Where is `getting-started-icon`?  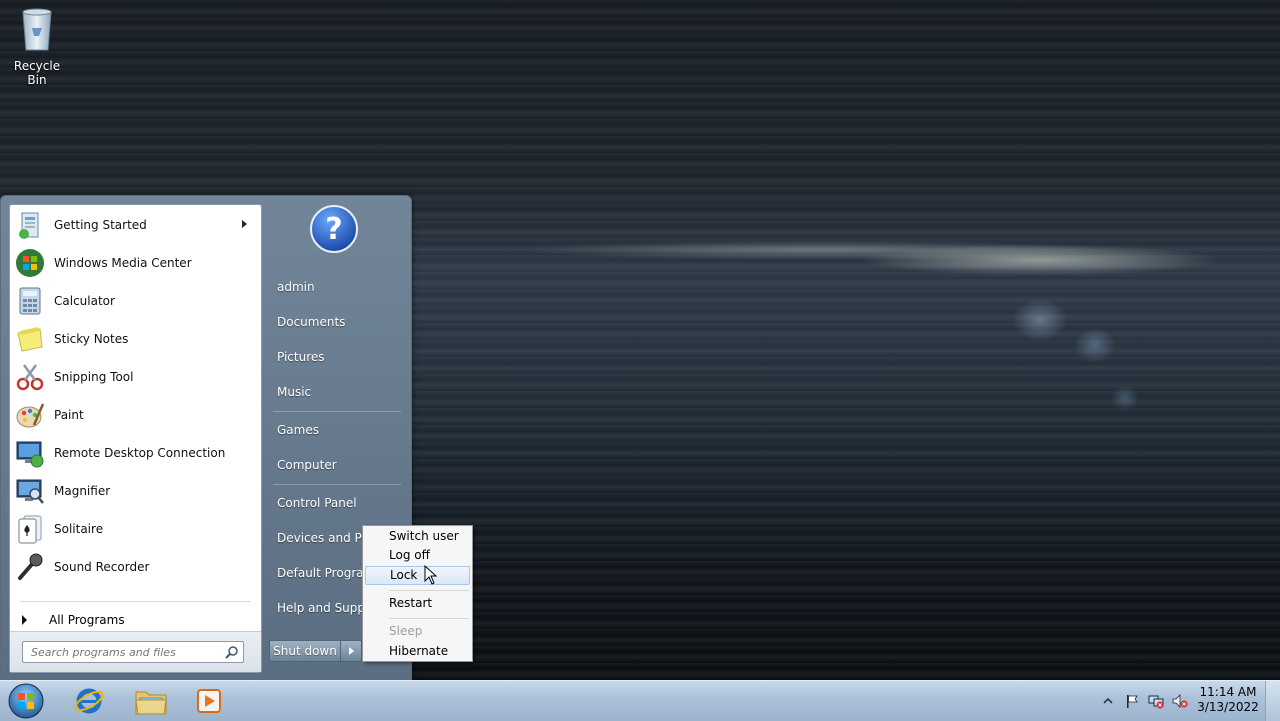
getting-started-icon is located at coordinates (29, 225).